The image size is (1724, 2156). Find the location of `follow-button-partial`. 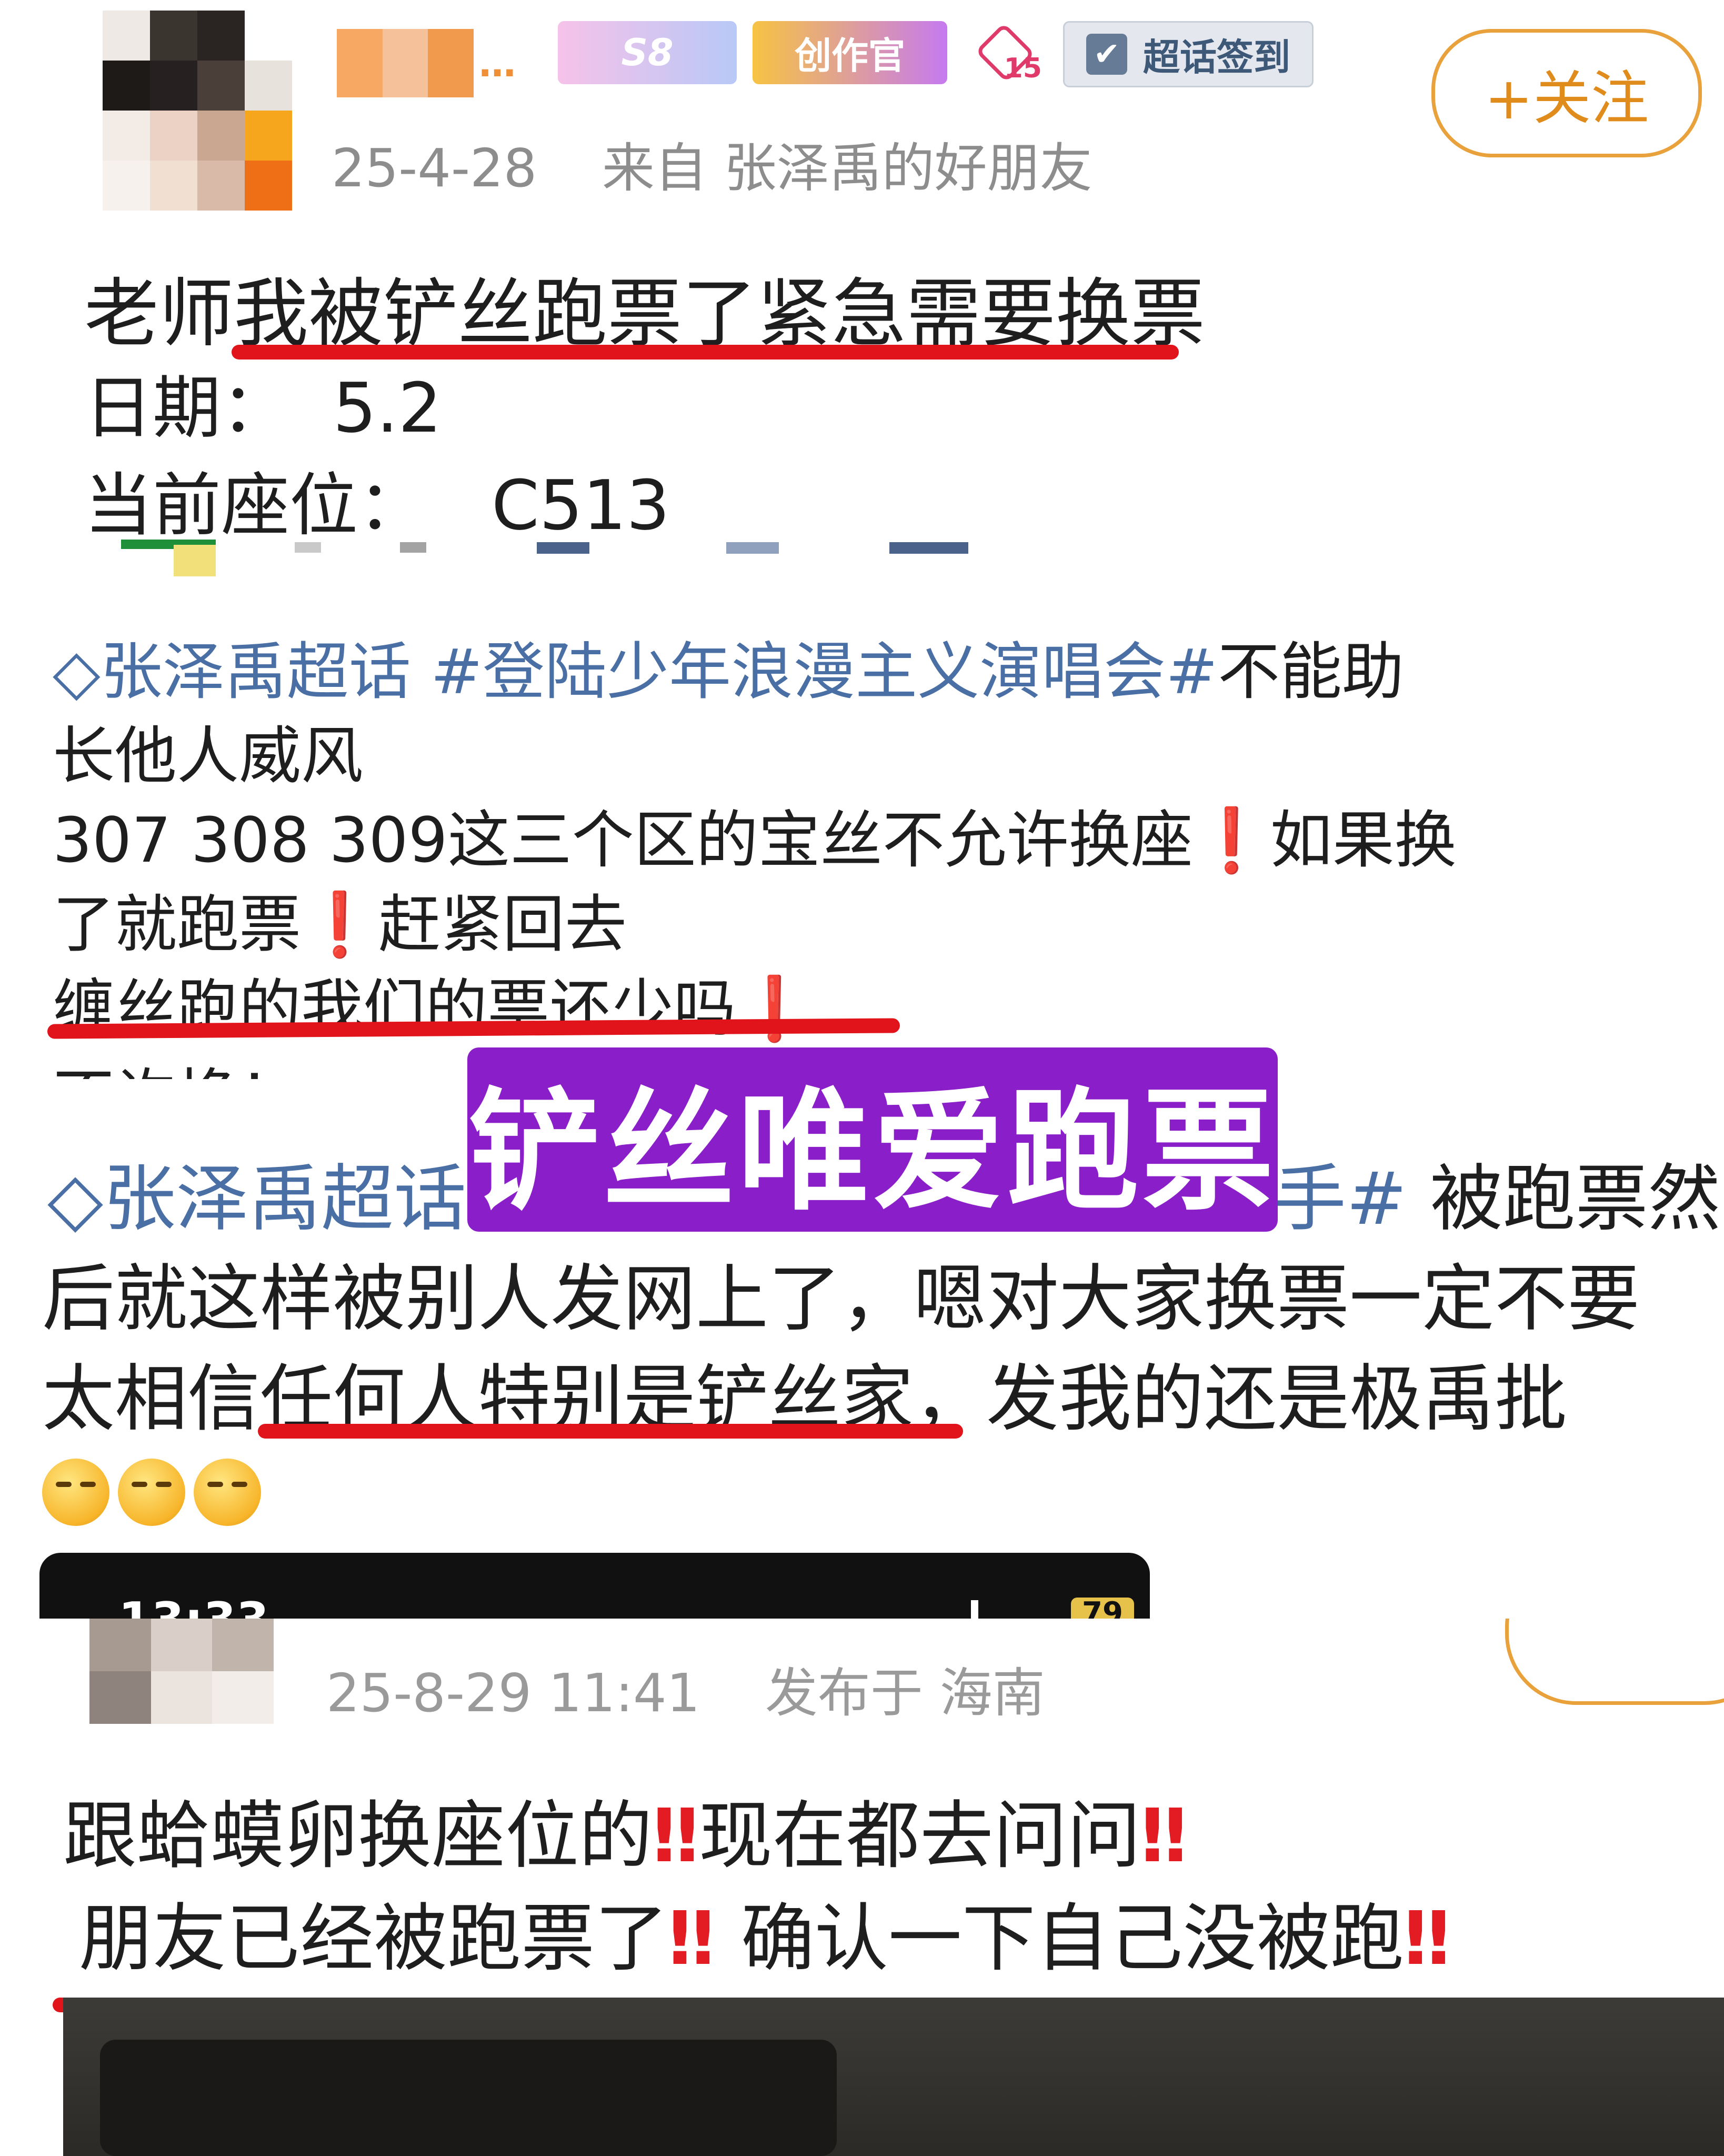

follow-button-partial is located at coordinates (1614, 1662).